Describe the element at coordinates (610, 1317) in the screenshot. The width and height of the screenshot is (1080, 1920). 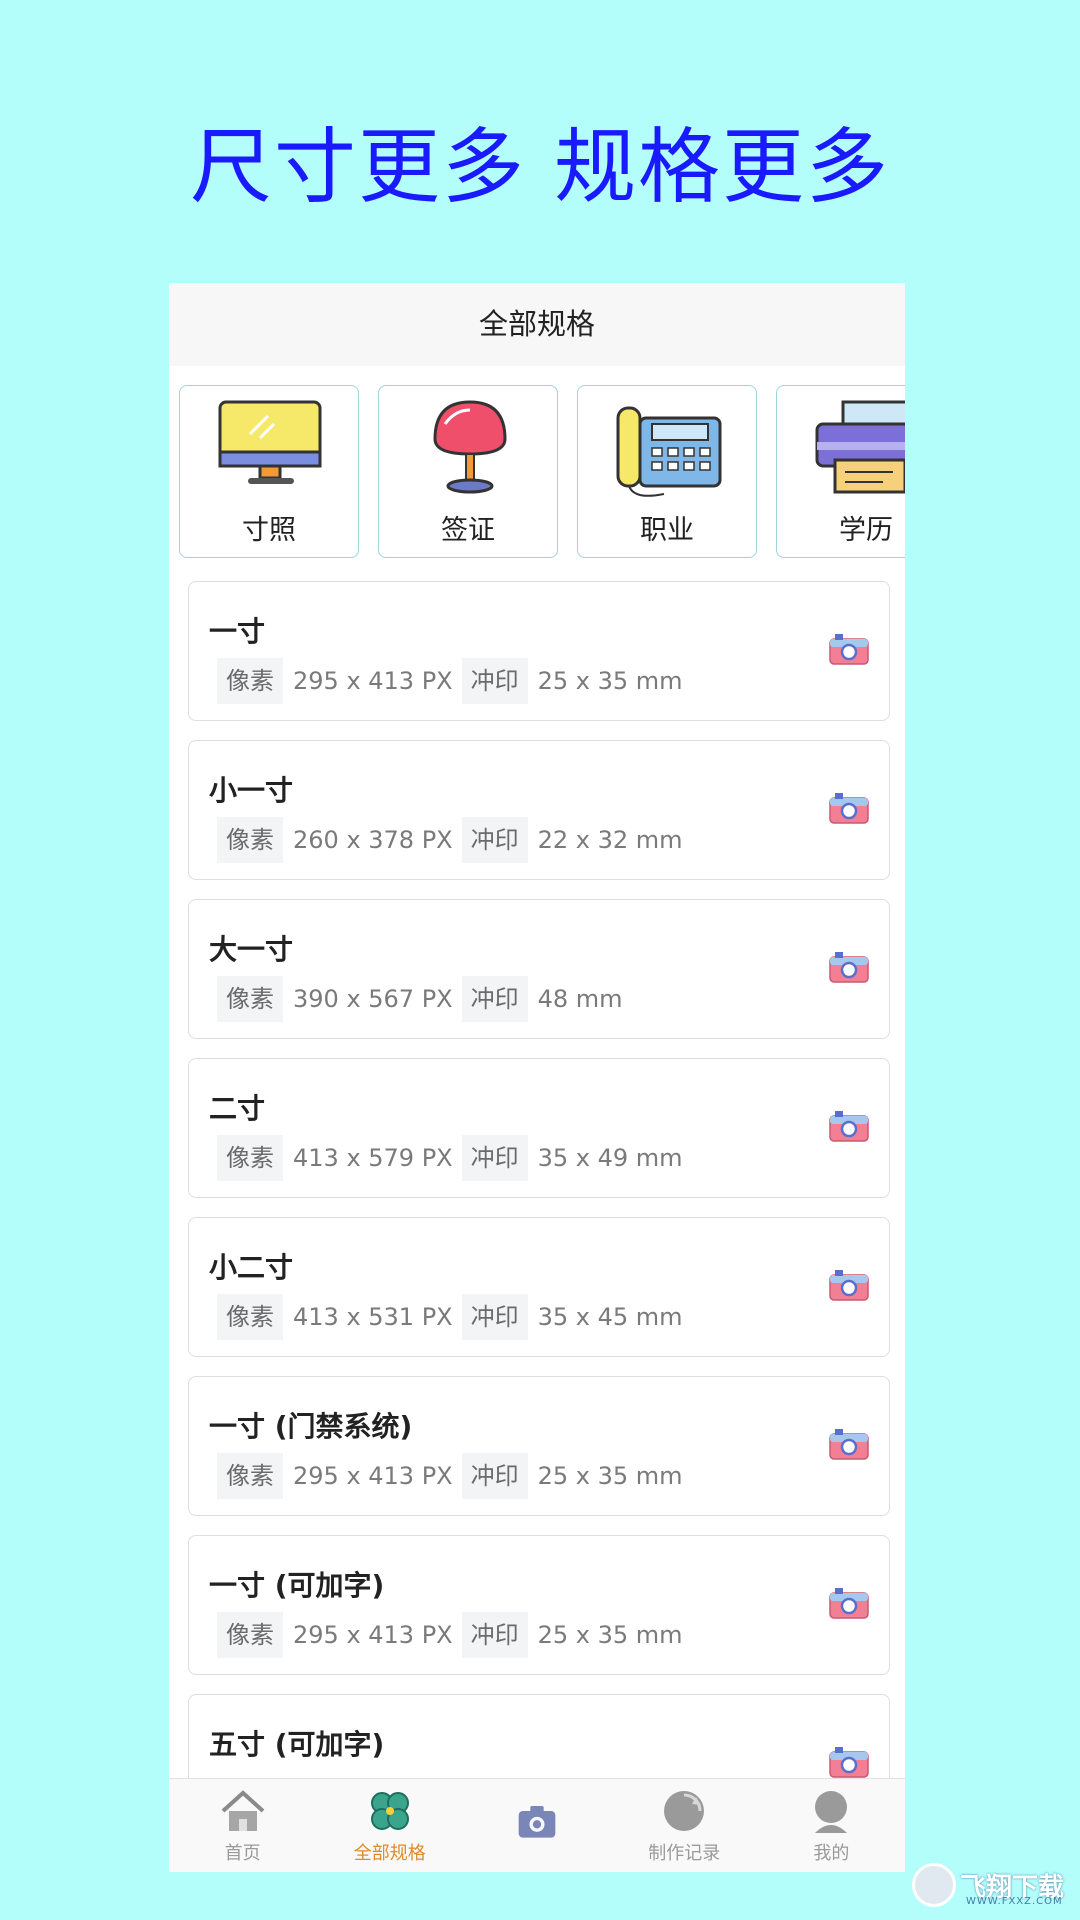
I see `print-value: 35 x 45 mm` at that location.